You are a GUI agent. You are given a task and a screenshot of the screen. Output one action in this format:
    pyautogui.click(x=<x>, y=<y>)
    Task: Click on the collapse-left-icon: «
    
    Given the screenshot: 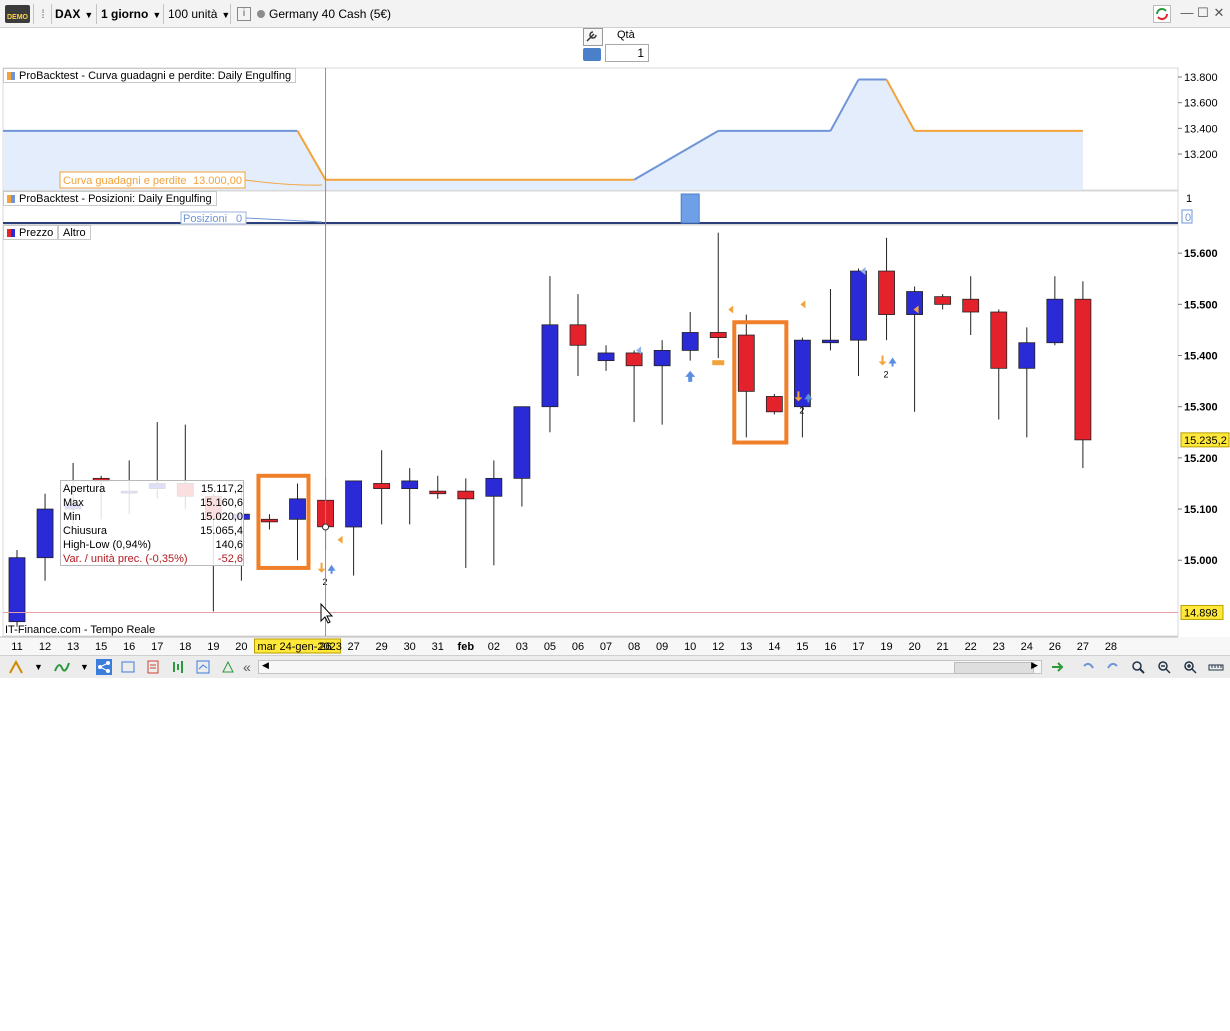 What is the action you would take?
    pyautogui.click(x=251, y=667)
    